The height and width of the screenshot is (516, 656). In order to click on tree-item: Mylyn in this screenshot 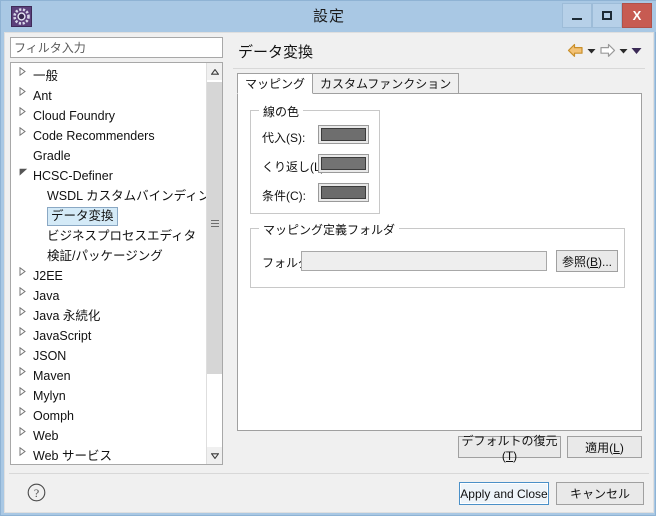, I will do `click(109, 396)`.